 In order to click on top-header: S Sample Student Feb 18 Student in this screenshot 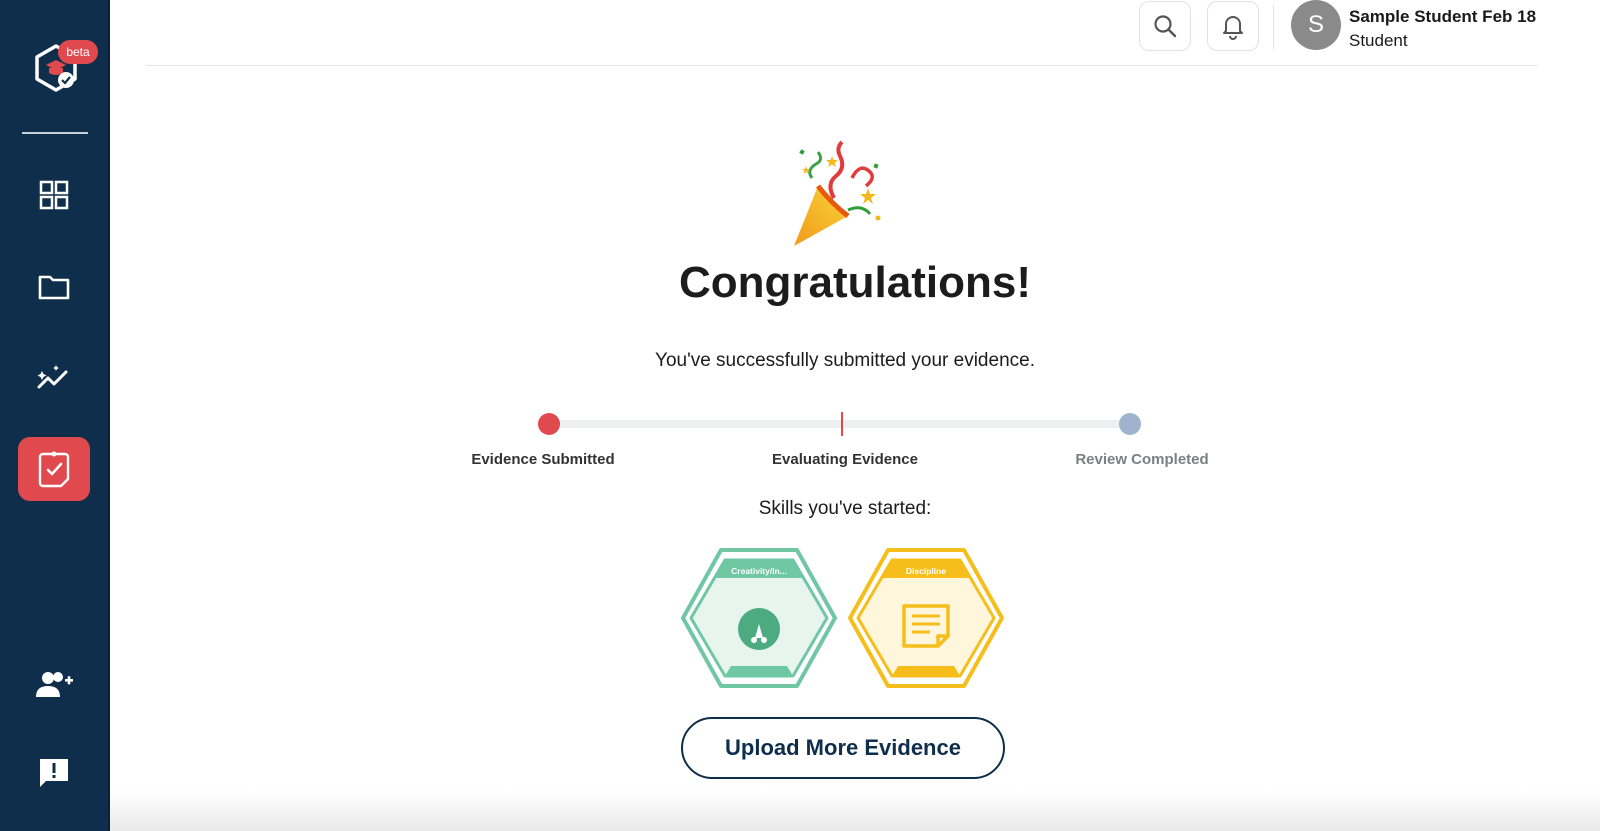, I will do `click(842, 33)`.